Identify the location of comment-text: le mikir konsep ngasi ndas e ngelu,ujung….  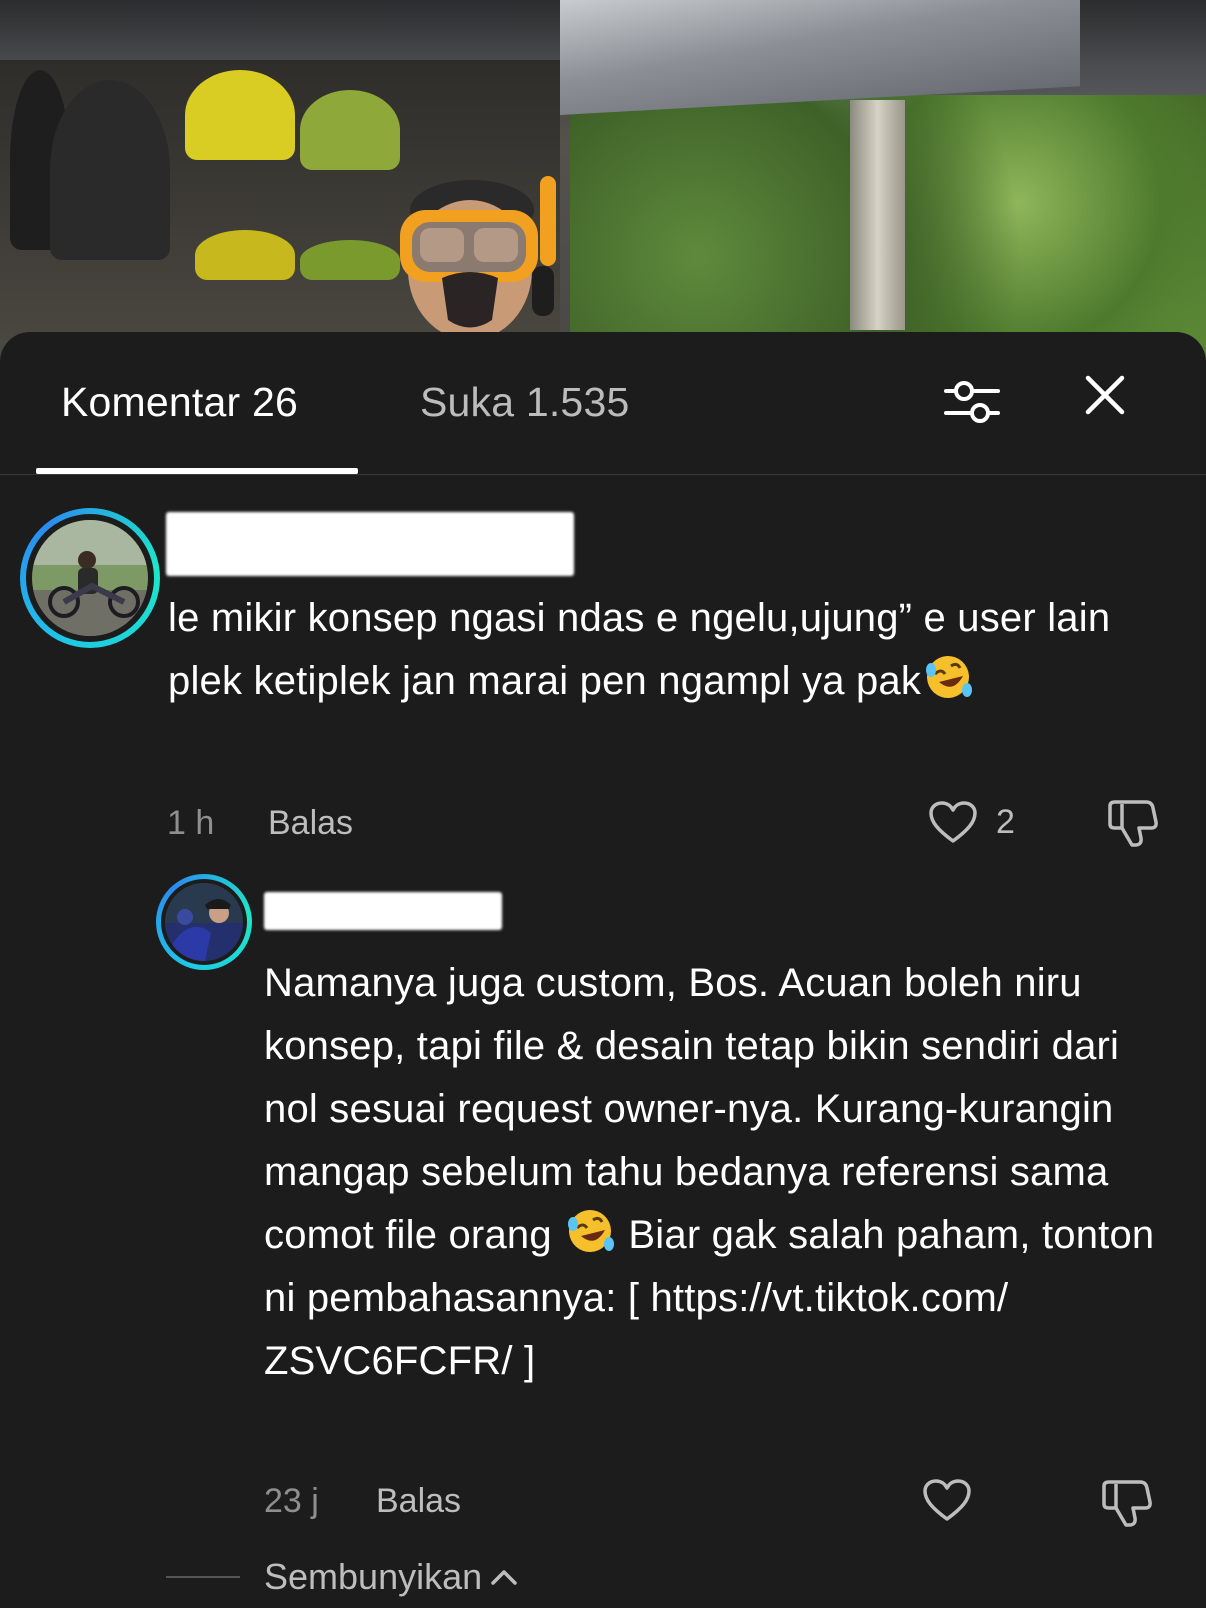
(668, 650).